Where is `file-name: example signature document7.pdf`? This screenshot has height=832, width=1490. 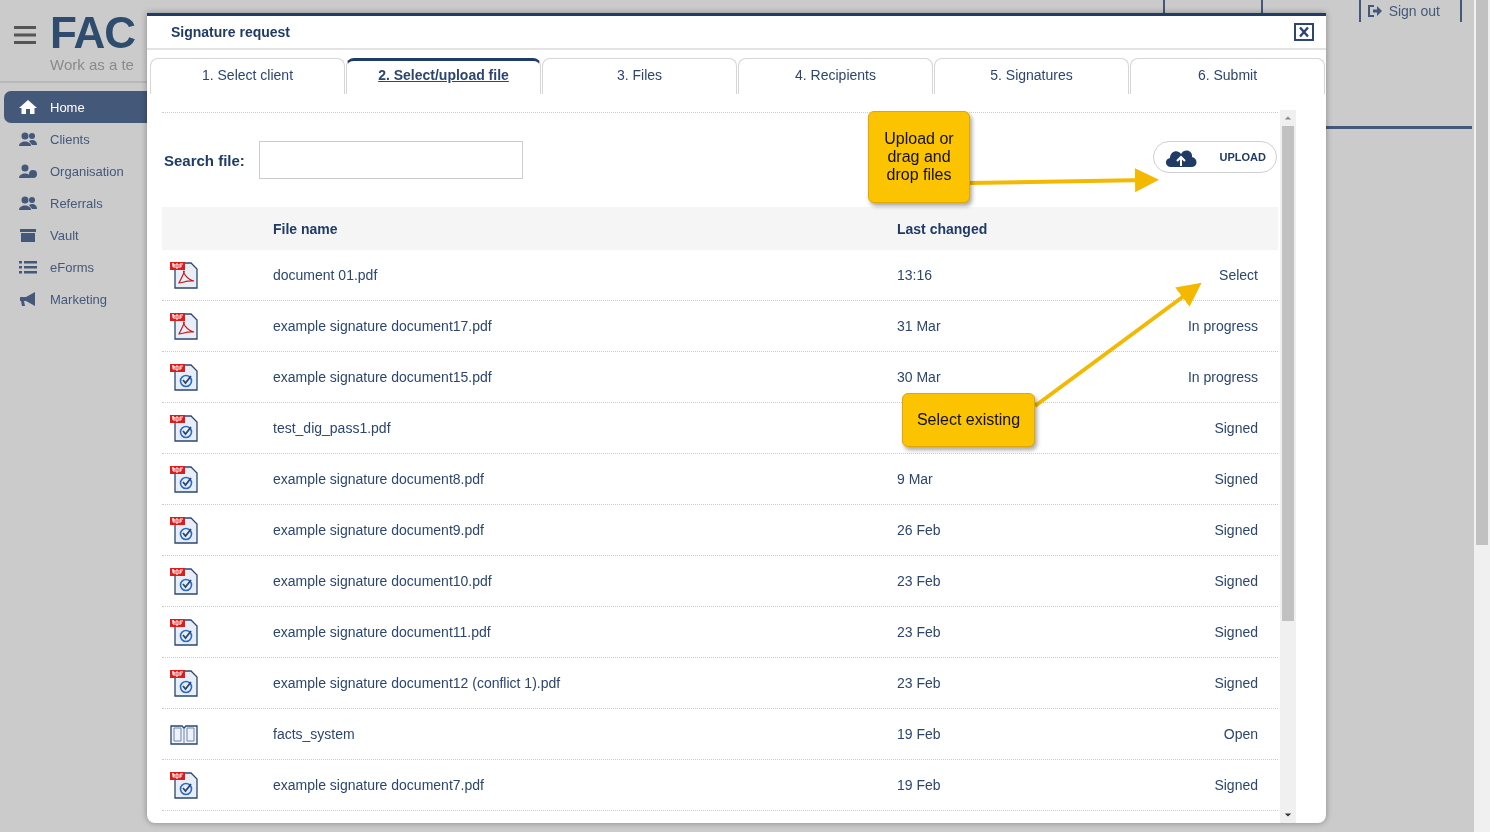 file-name: example signature document7.pdf is located at coordinates (585, 785).